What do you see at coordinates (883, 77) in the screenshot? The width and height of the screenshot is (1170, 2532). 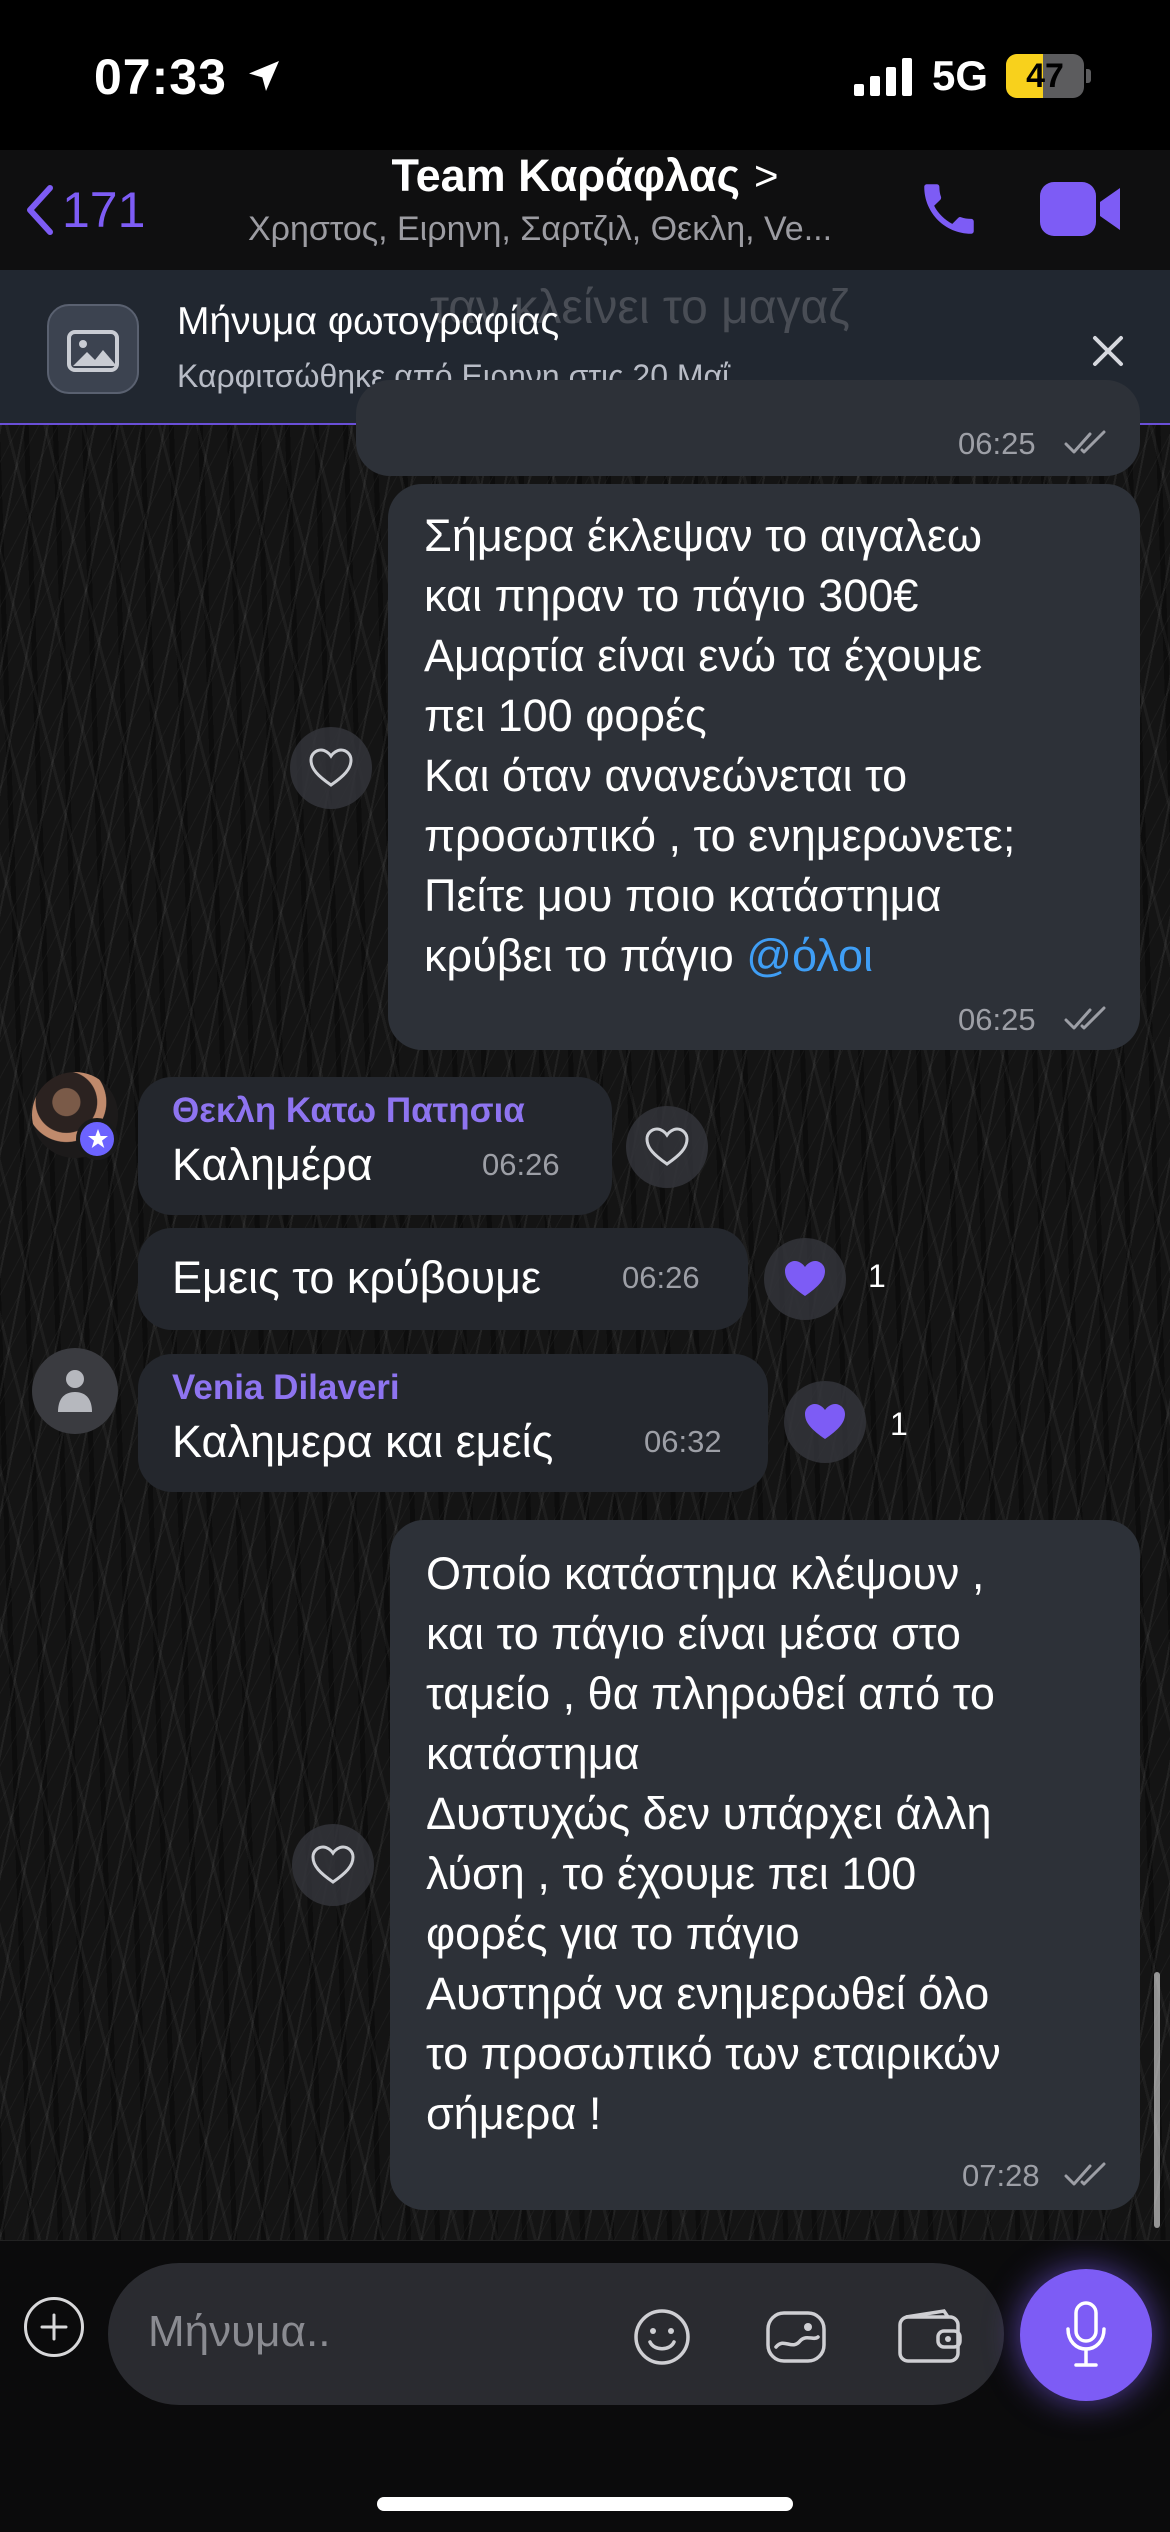 I see `signal-icon` at bounding box center [883, 77].